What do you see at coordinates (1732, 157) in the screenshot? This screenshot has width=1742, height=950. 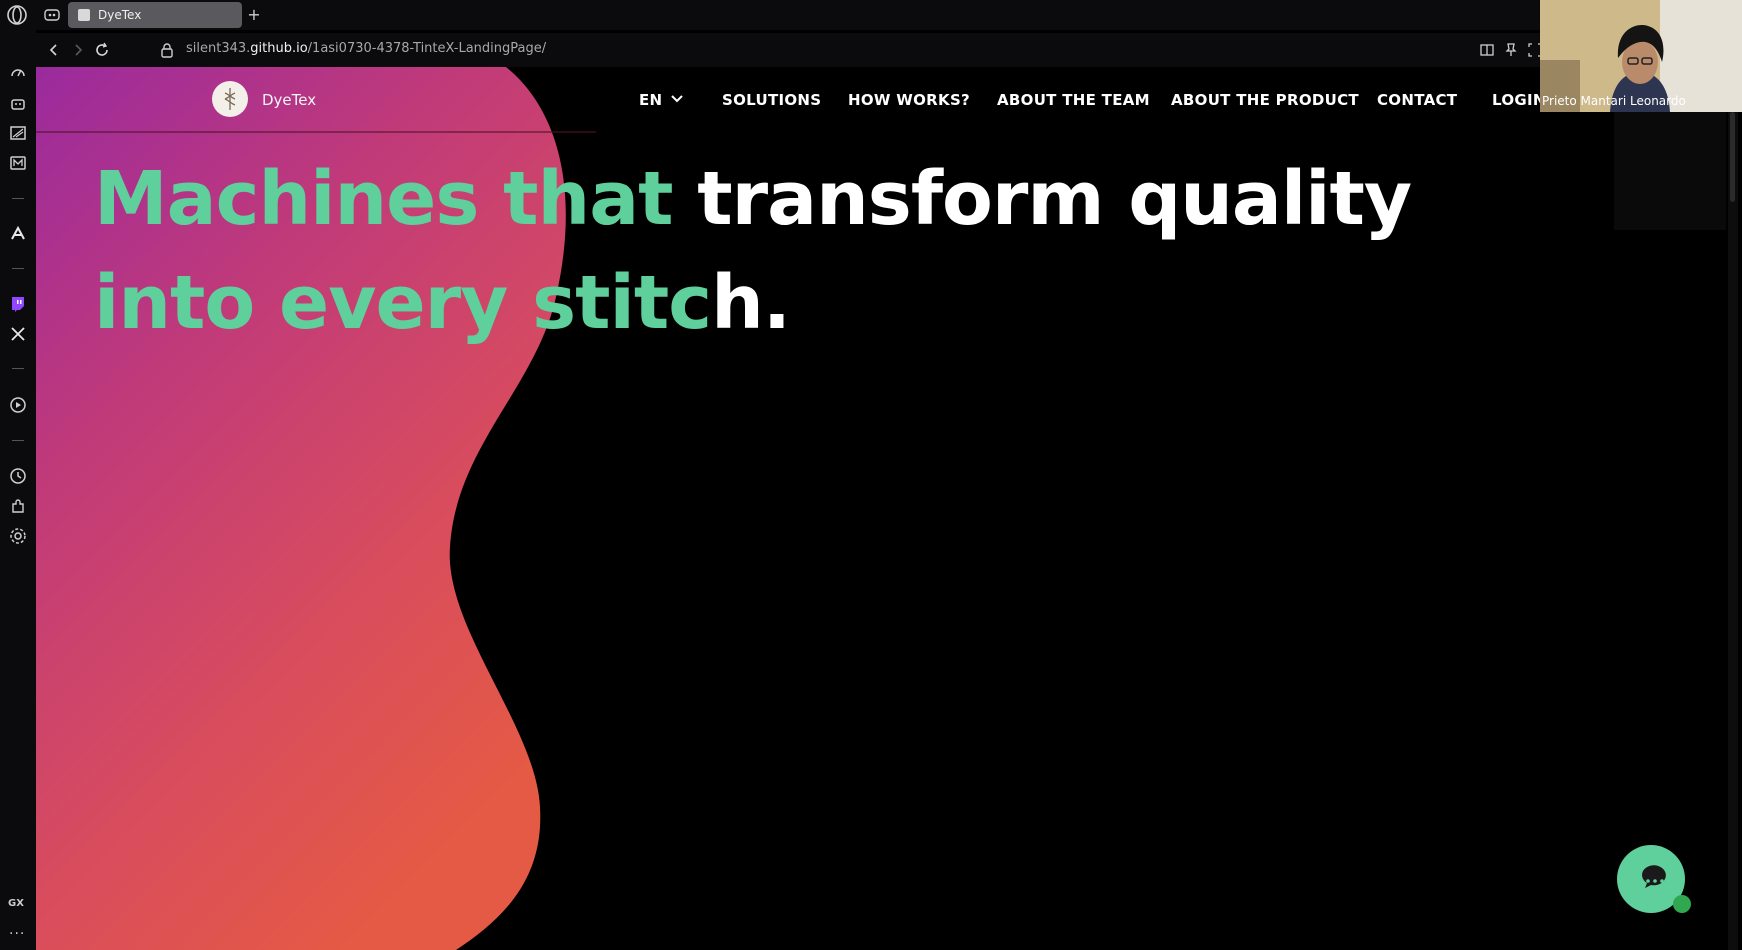 I see `scrollbar-thumb` at bounding box center [1732, 157].